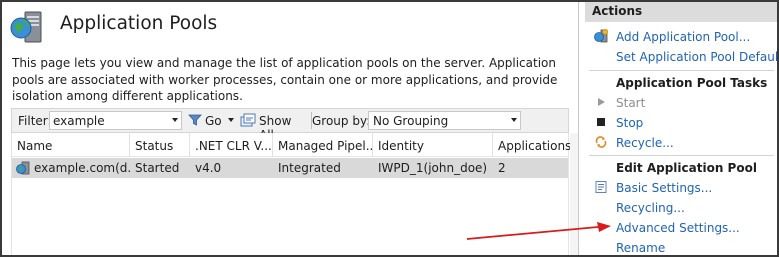 This screenshot has height=257, width=779. What do you see at coordinates (115, 120) in the screenshot?
I see `filter-input: example` at bounding box center [115, 120].